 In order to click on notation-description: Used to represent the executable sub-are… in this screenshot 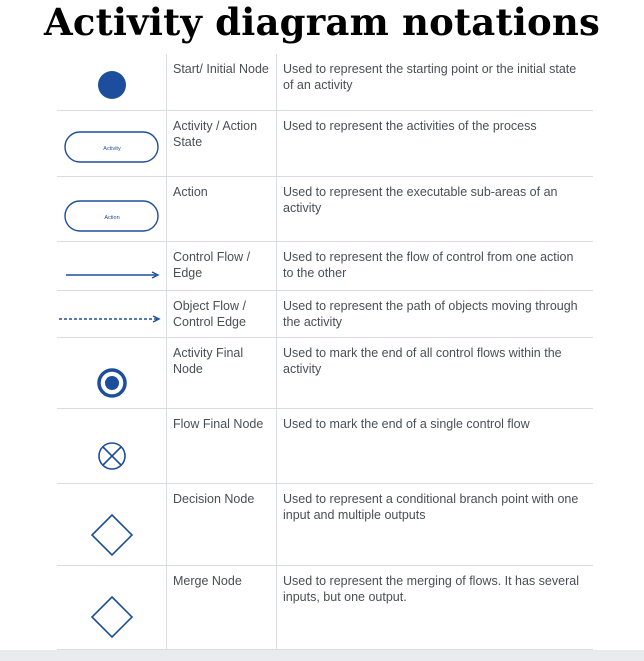, I will do `click(420, 199)`.